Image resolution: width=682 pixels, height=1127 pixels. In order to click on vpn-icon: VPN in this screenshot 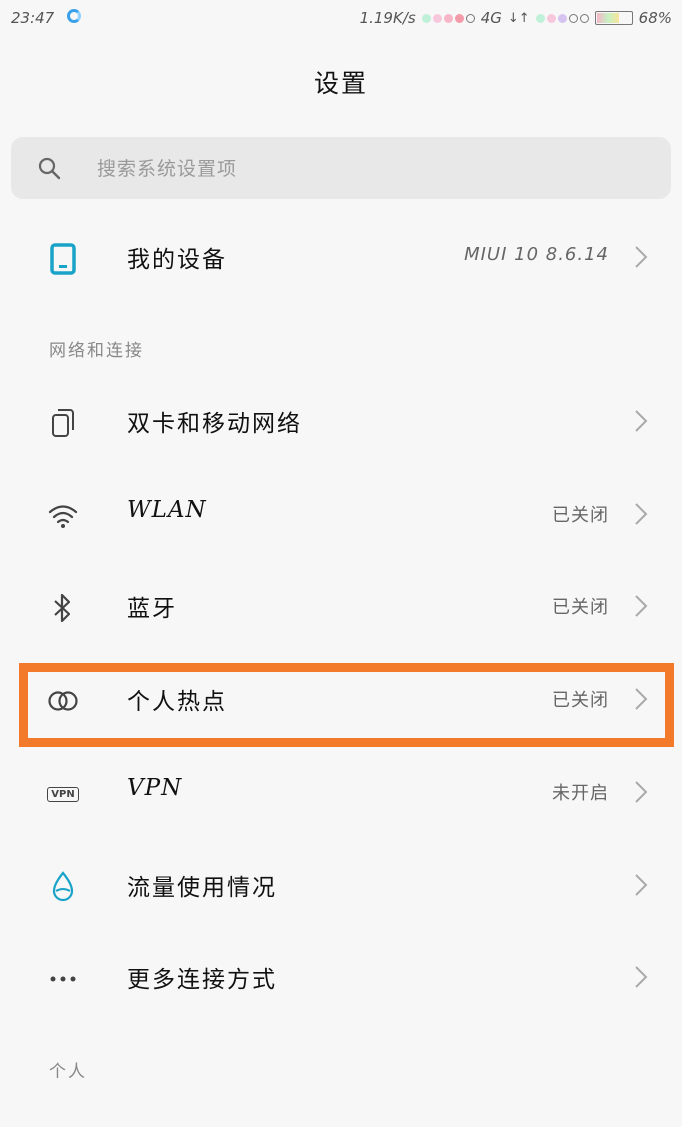, I will do `click(63, 794)`.